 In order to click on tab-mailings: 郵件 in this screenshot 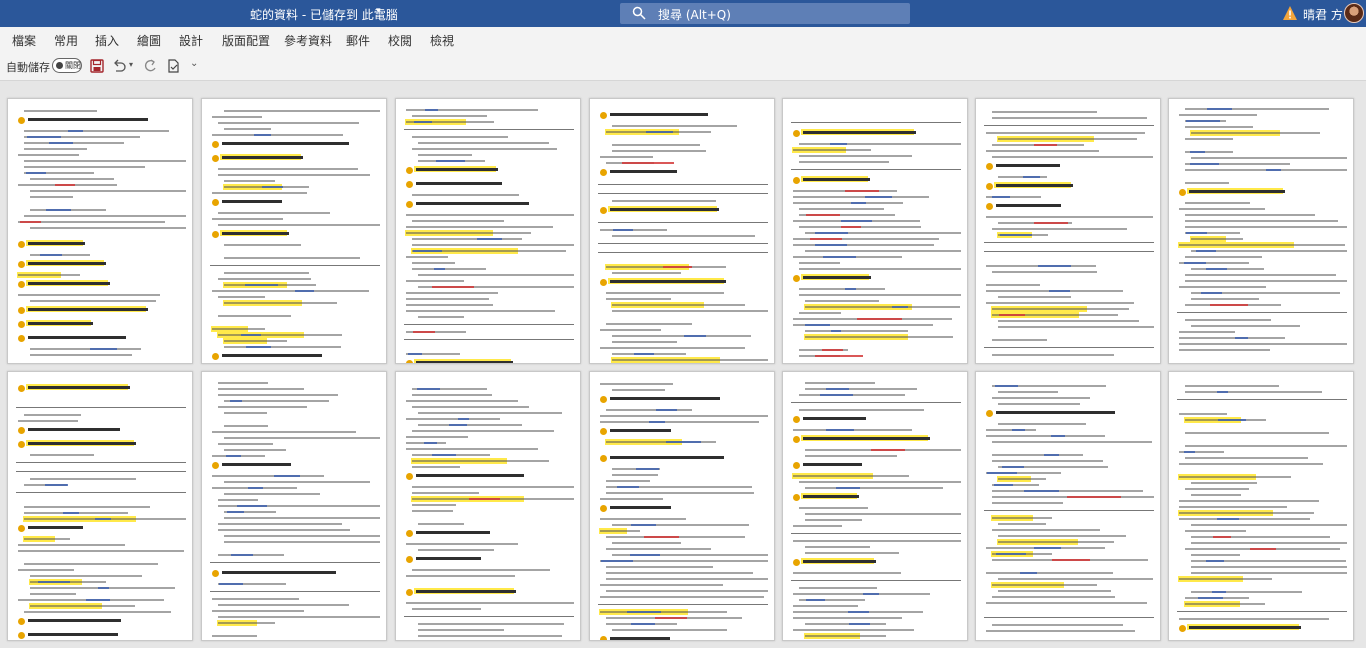, I will do `click(358, 40)`.